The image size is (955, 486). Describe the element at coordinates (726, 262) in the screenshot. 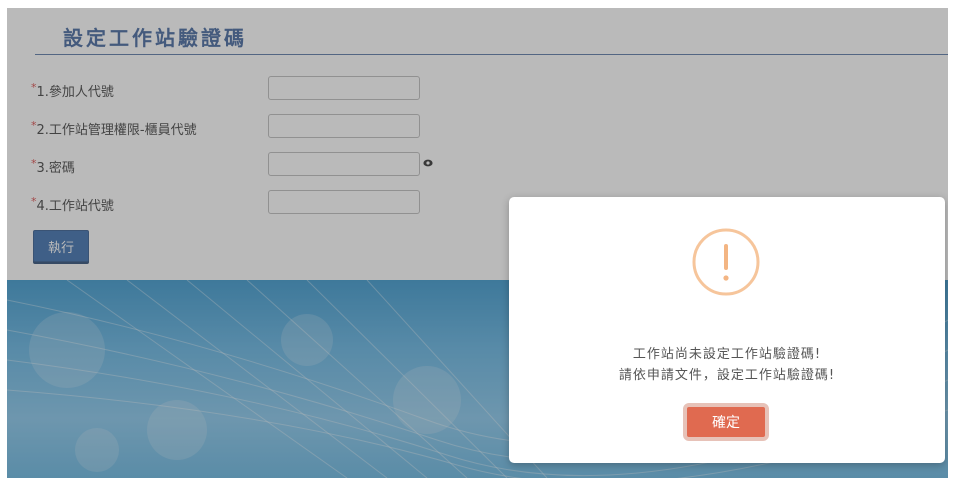

I see `warning-icon` at that location.